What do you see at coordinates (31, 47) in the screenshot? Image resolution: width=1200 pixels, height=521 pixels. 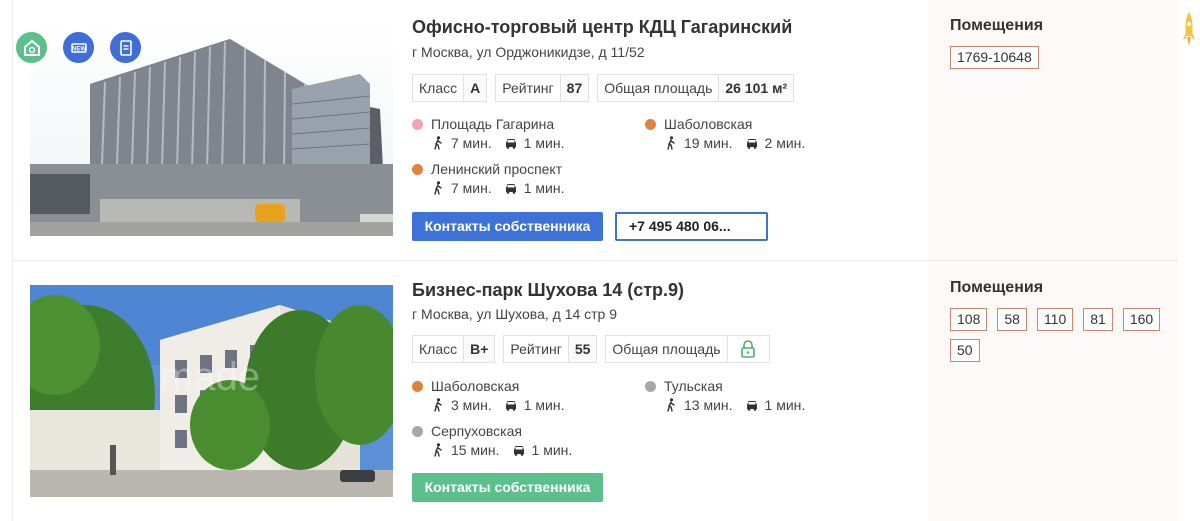 I see `house-search-icon` at bounding box center [31, 47].